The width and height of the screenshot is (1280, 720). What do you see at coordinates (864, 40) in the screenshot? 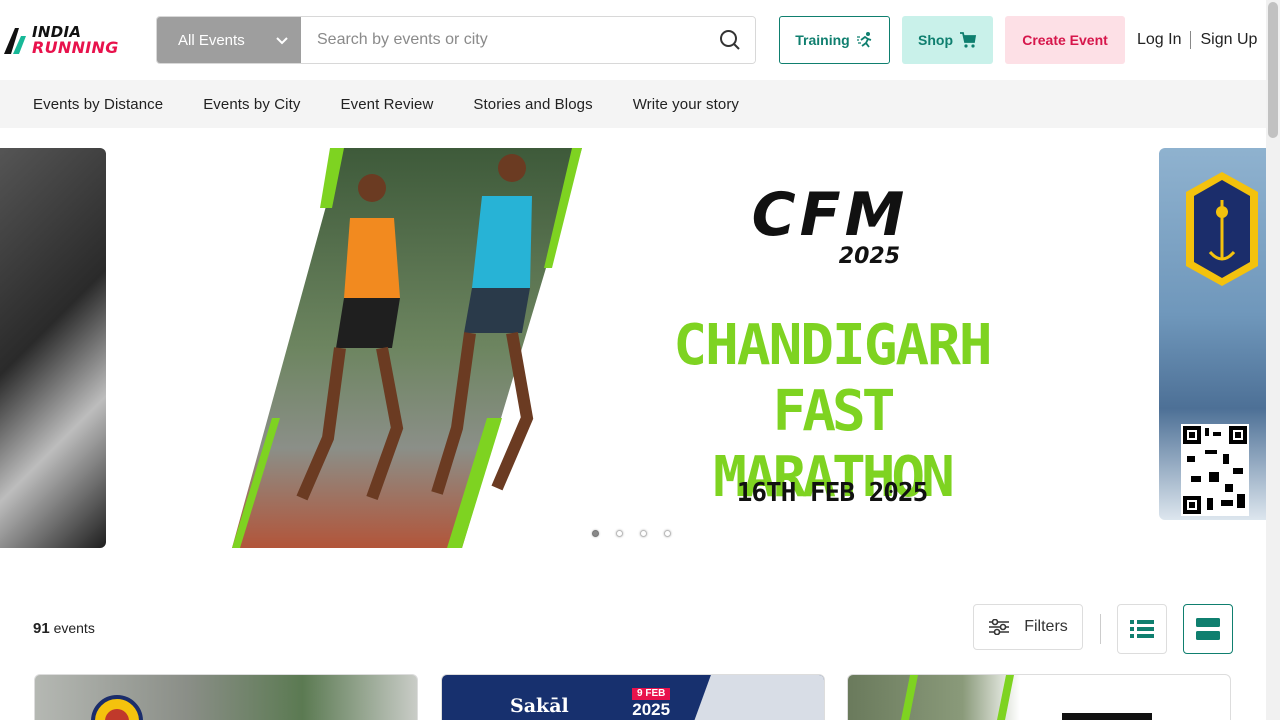
I see `running-person-icon` at bounding box center [864, 40].